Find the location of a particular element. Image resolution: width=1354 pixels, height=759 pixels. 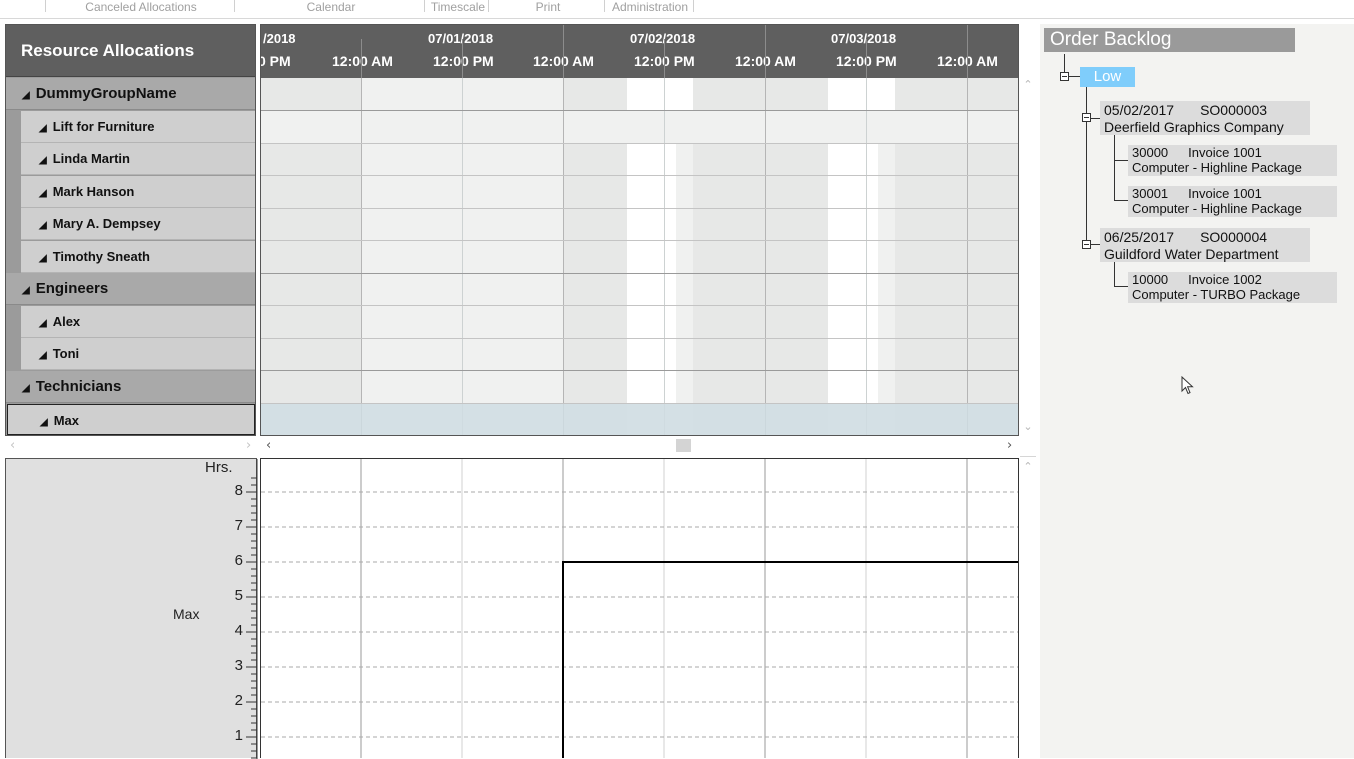

tab-timescale: Timescale is located at coordinates (458, 8).